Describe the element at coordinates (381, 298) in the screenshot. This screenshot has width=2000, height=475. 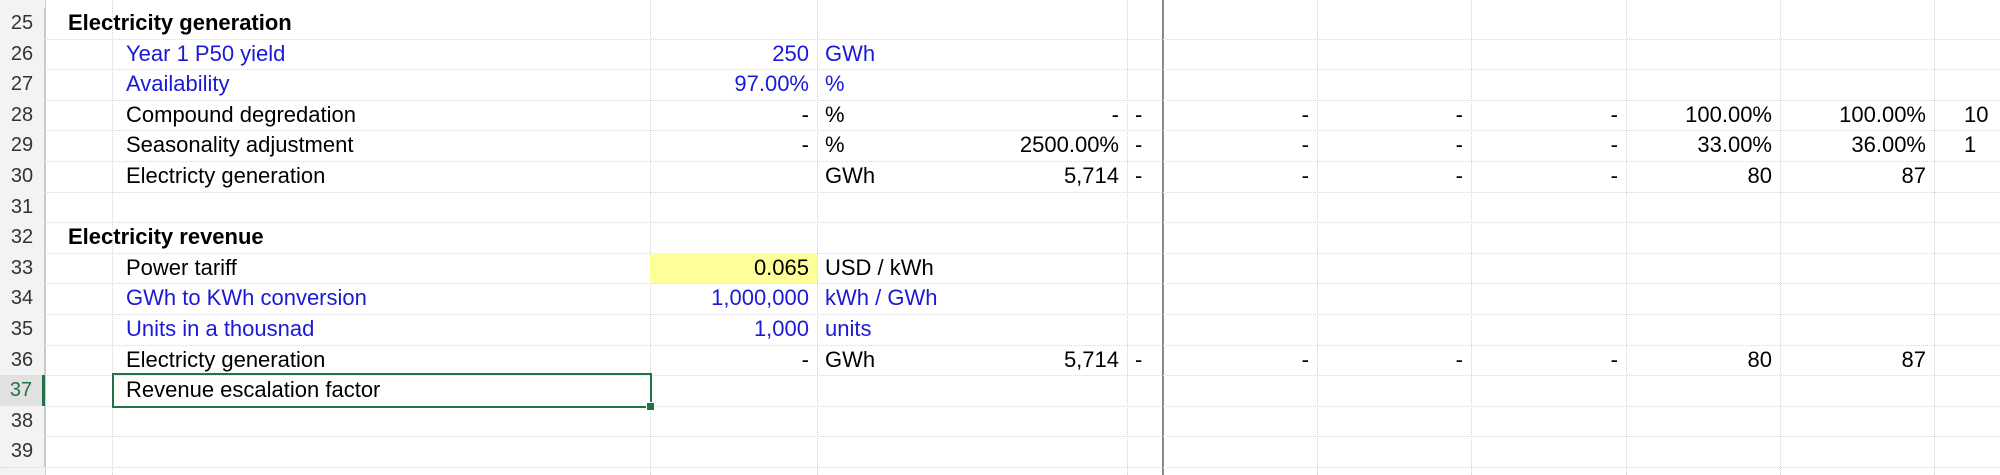
I see `row-label-cell: GWh to KWh conversion` at that location.